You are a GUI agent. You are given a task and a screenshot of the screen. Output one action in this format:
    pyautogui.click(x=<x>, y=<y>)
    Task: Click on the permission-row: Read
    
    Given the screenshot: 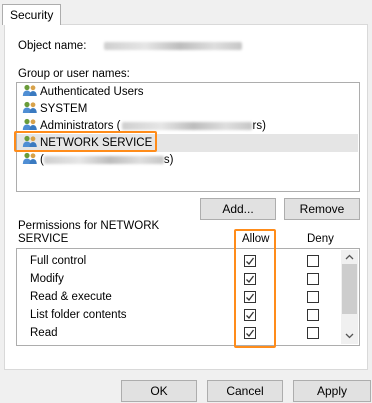 What is the action you would take?
    pyautogui.click(x=178, y=333)
    